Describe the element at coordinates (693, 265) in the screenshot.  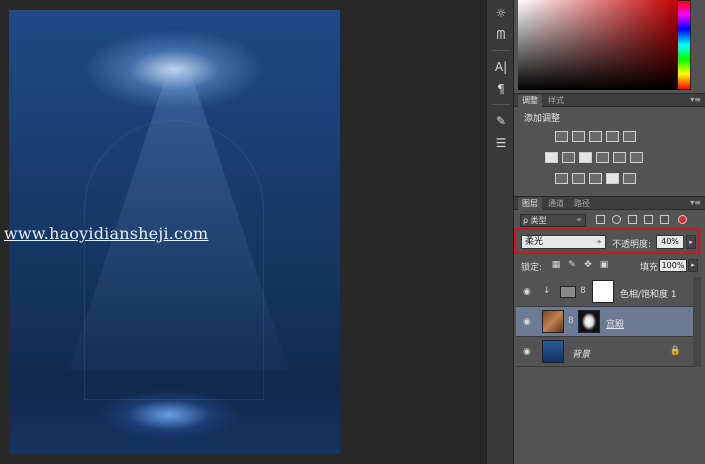
I see `fill-slider-button: ▸` at that location.